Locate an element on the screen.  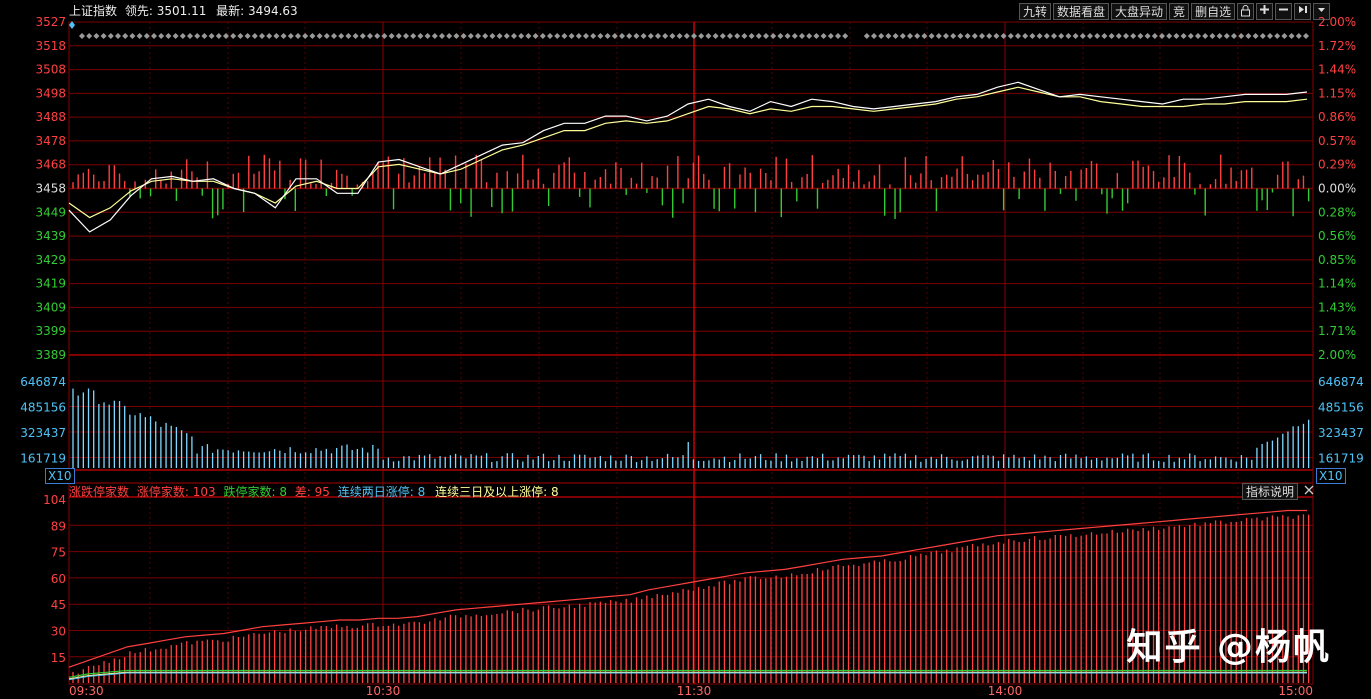
watermark: 知乎 @杨帆 is located at coordinates (1228, 647).